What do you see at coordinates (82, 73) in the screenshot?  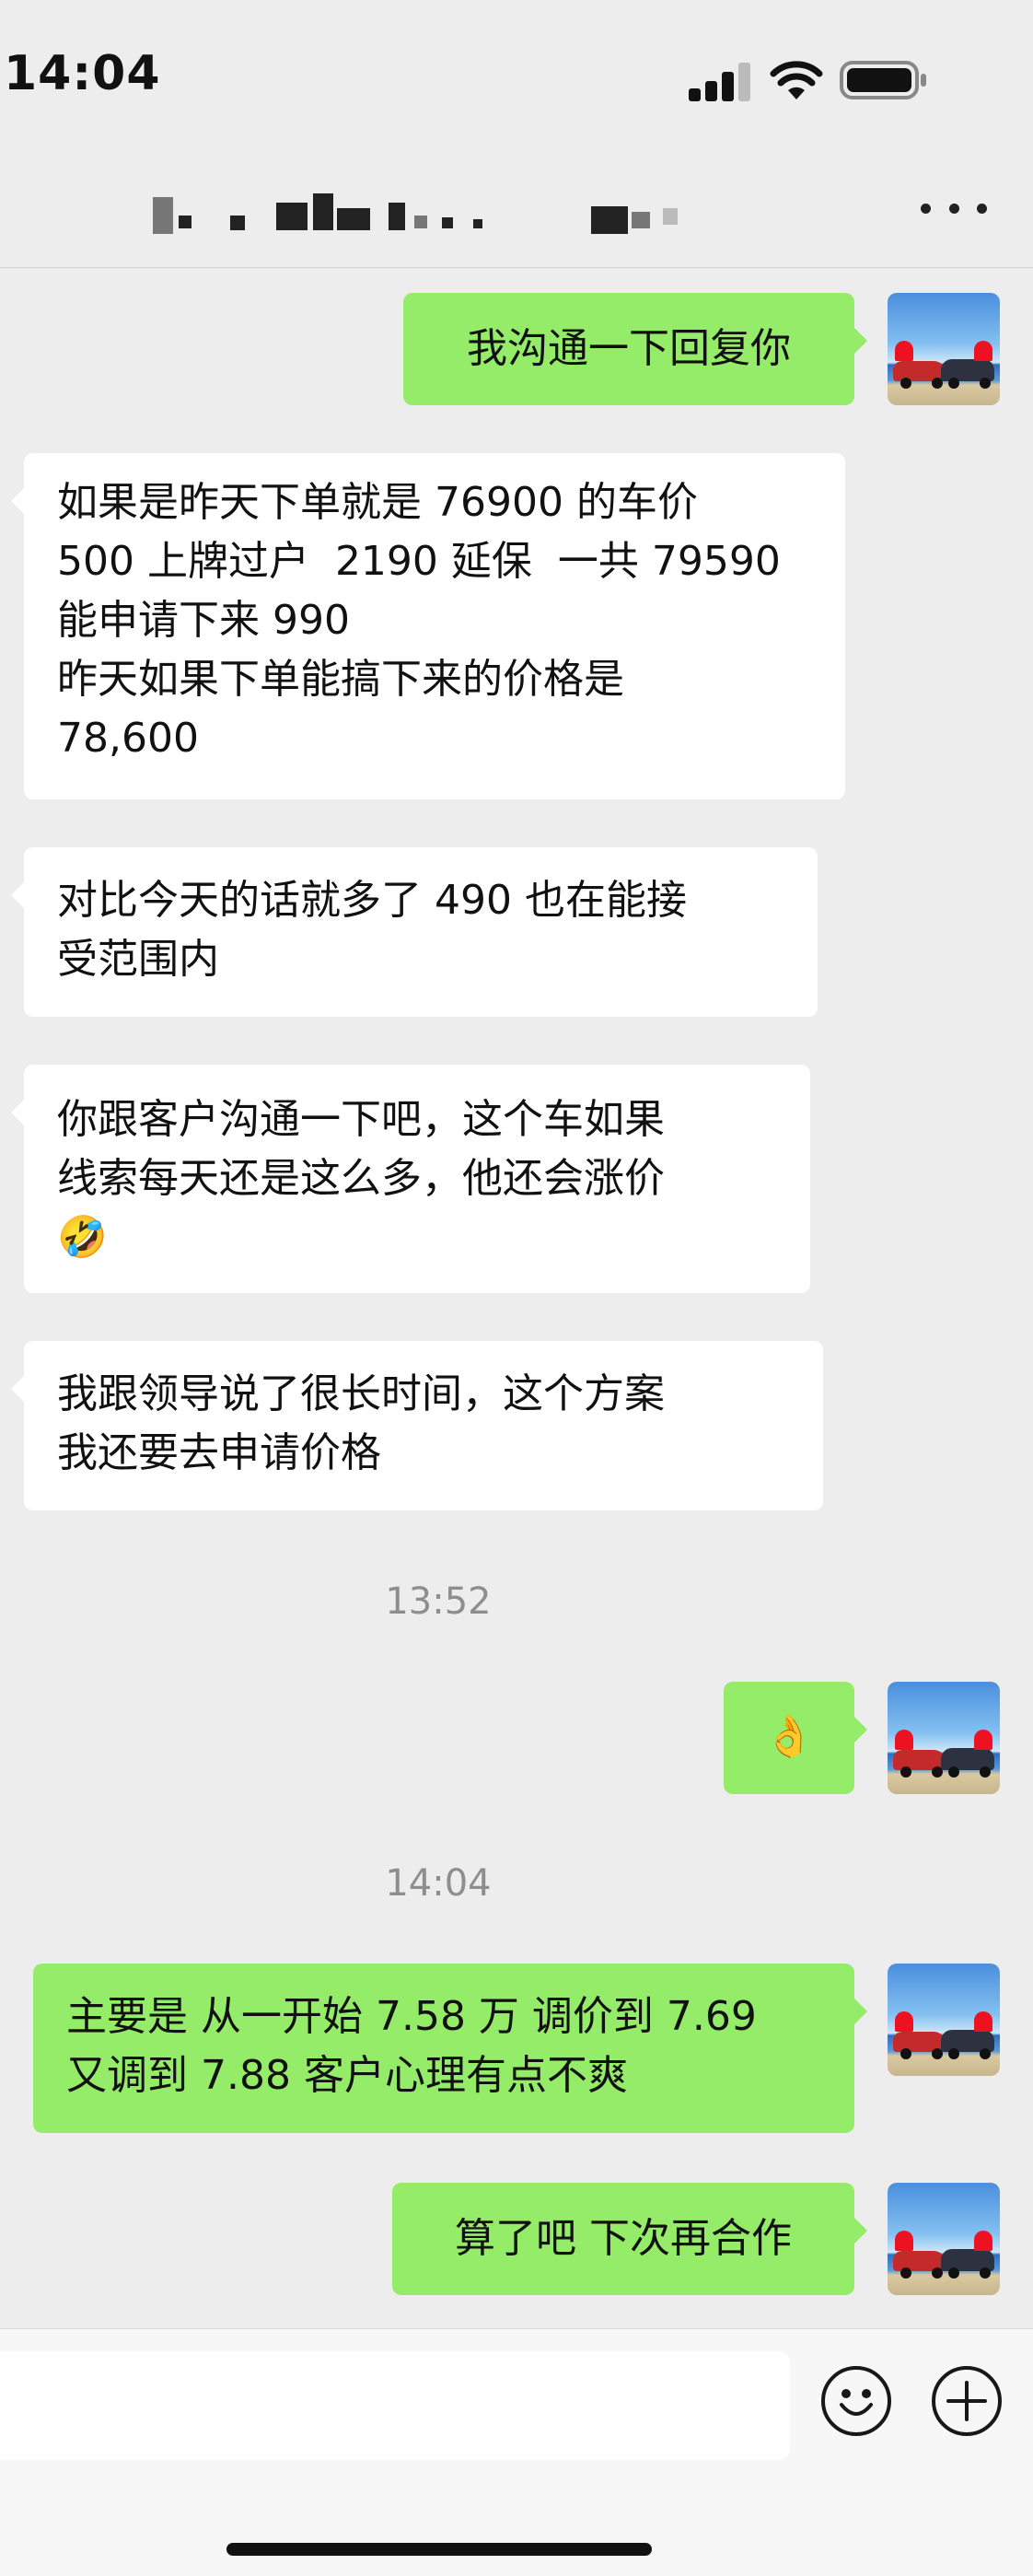 I see `status-time: 14:04` at bounding box center [82, 73].